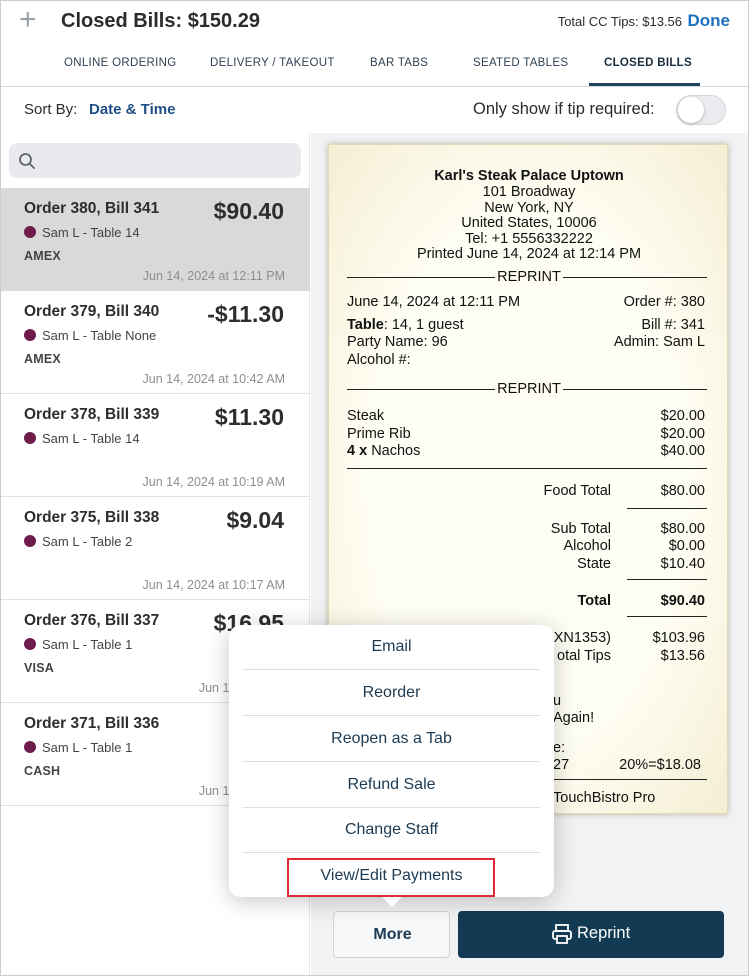 This screenshot has width=749, height=976. Describe the element at coordinates (682, 529) in the screenshot. I see `subtotal-value: $80.00` at that location.